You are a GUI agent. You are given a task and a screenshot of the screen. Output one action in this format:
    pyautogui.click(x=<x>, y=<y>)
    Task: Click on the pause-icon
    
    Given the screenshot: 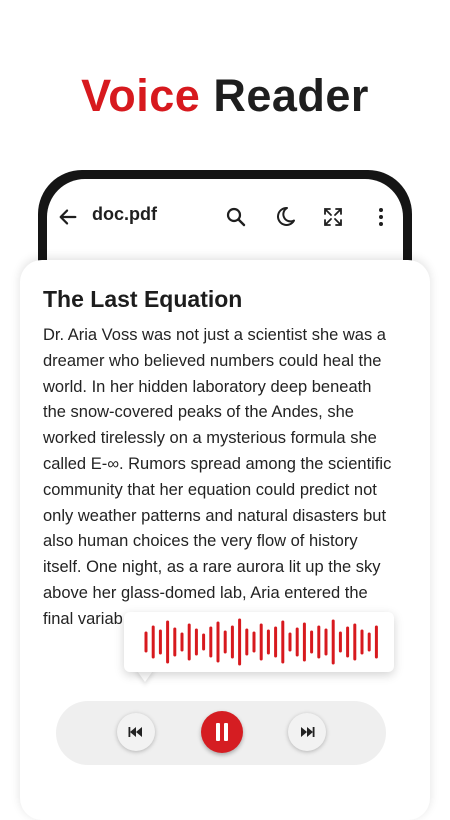 What is the action you would take?
    pyautogui.click(x=222, y=732)
    